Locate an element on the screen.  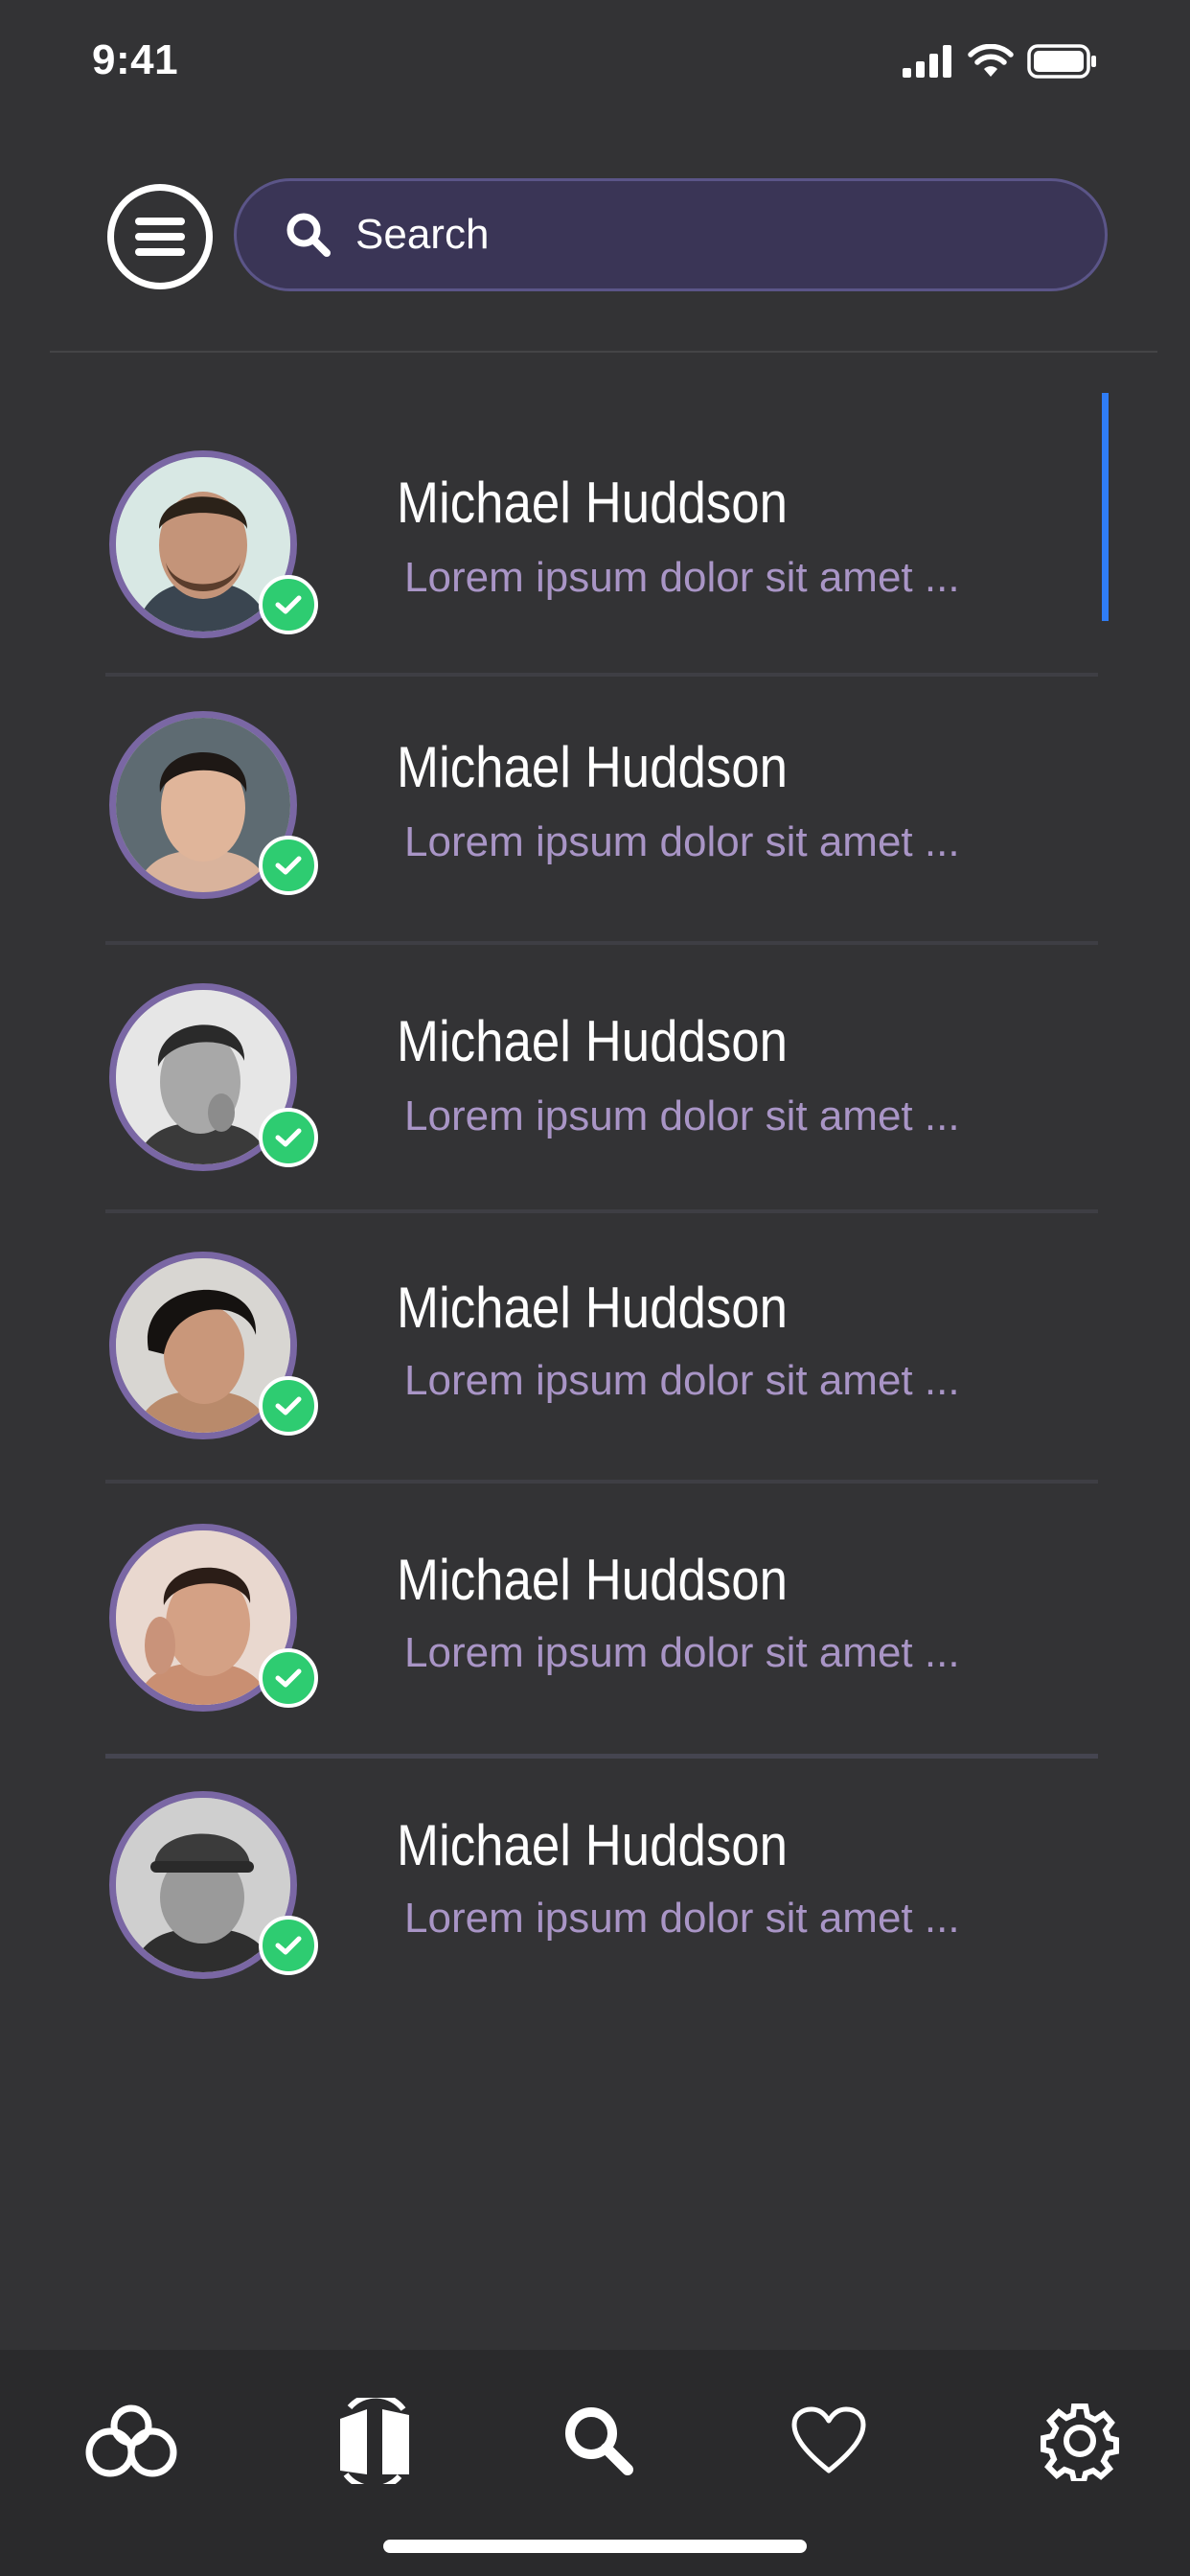
battery-icon is located at coordinates (1062, 62).